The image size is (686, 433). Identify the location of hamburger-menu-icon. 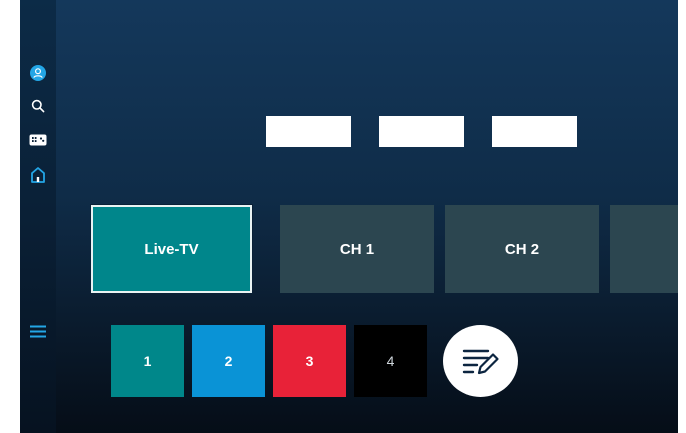
(38, 331).